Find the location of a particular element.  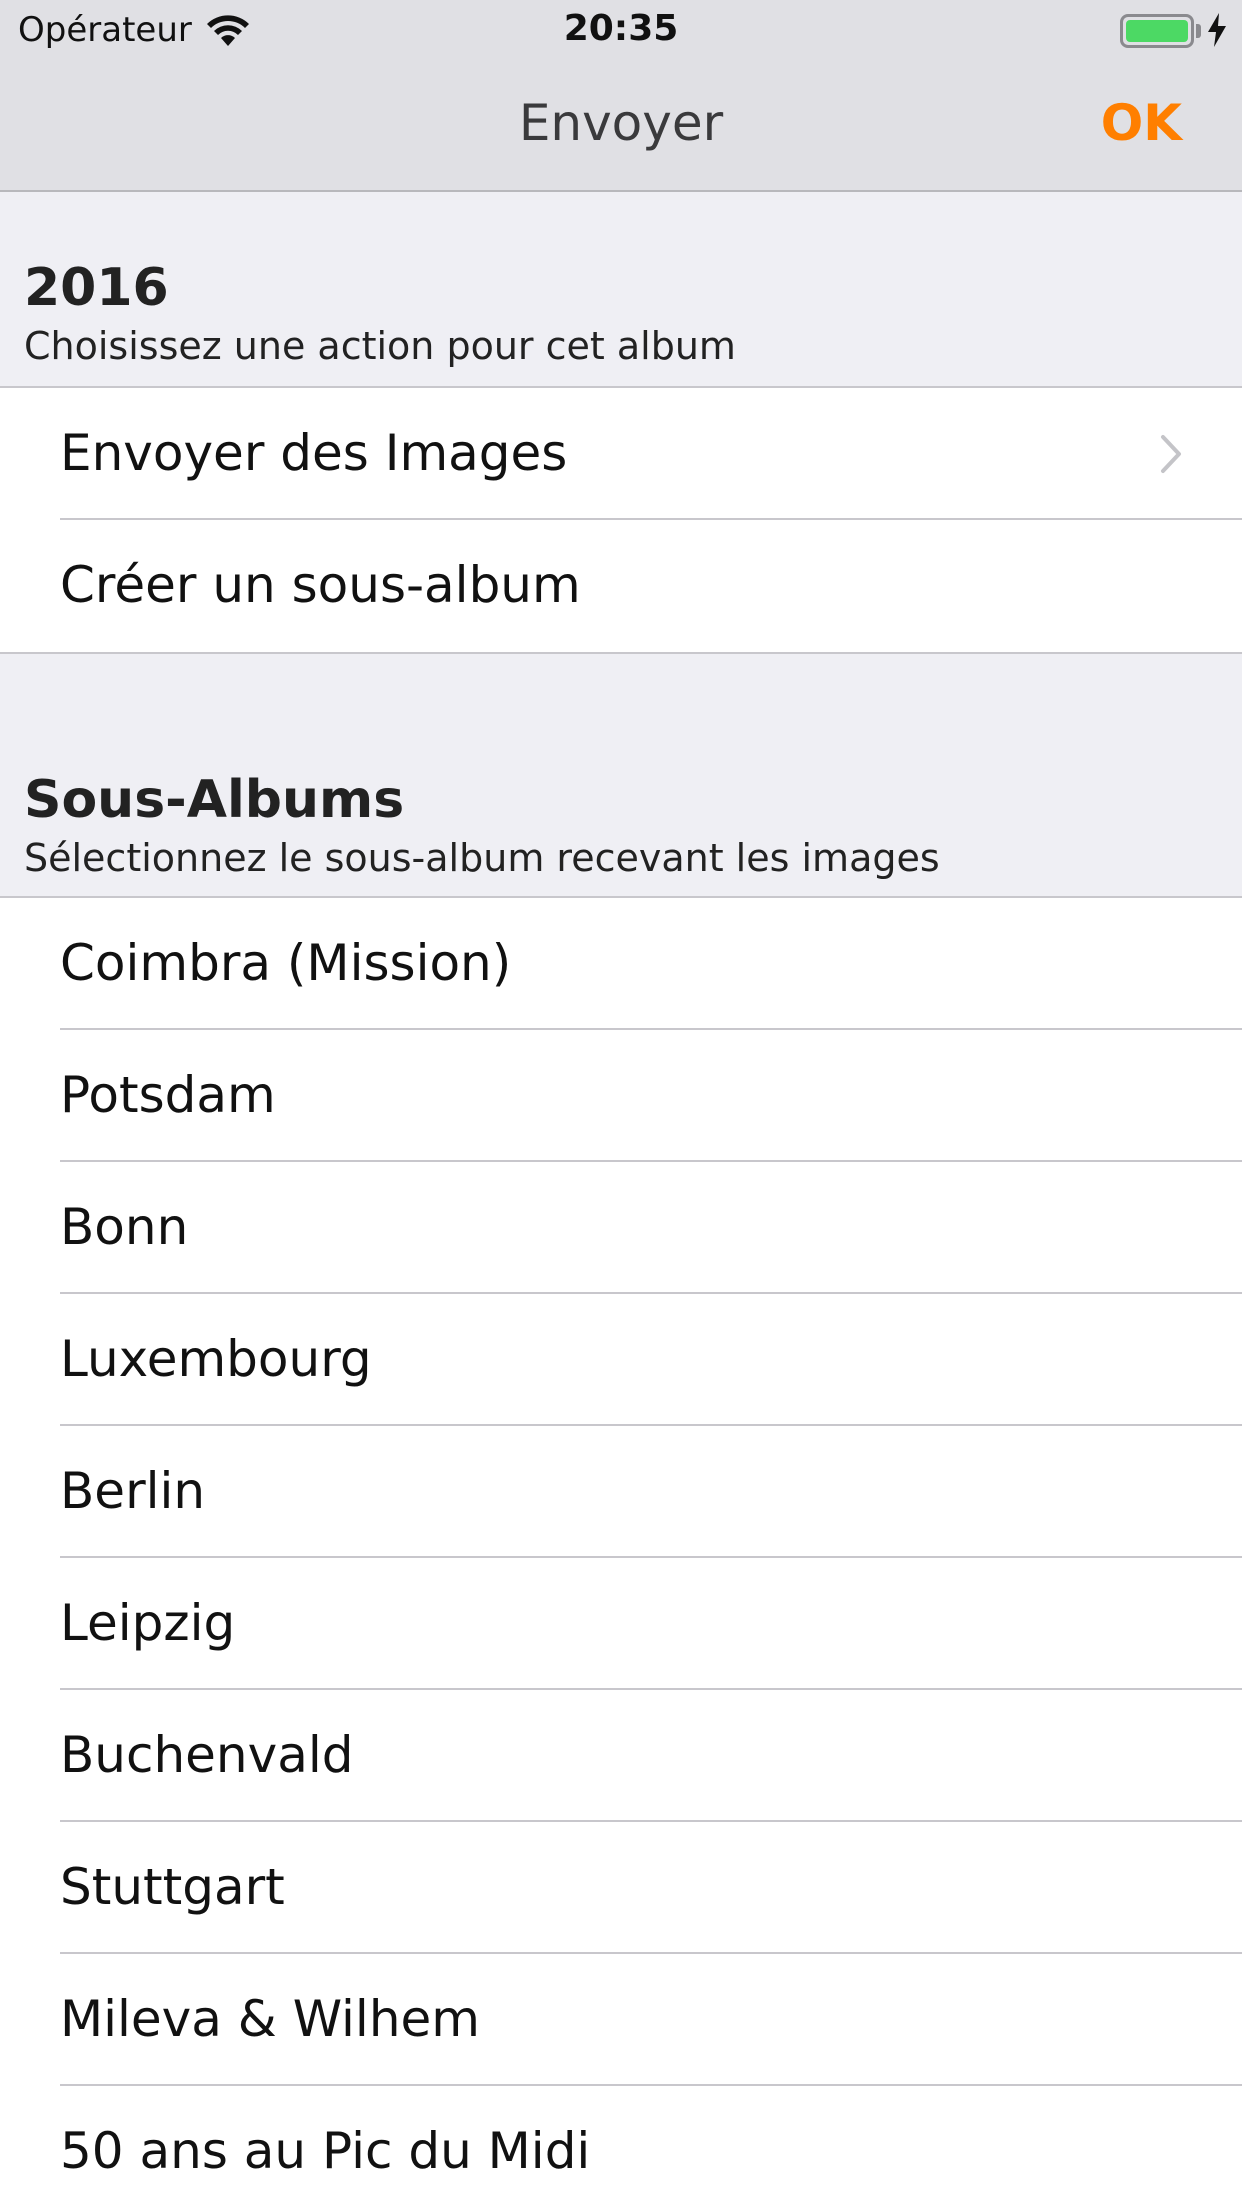

ok-button: OK is located at coordinates (1141, 123).